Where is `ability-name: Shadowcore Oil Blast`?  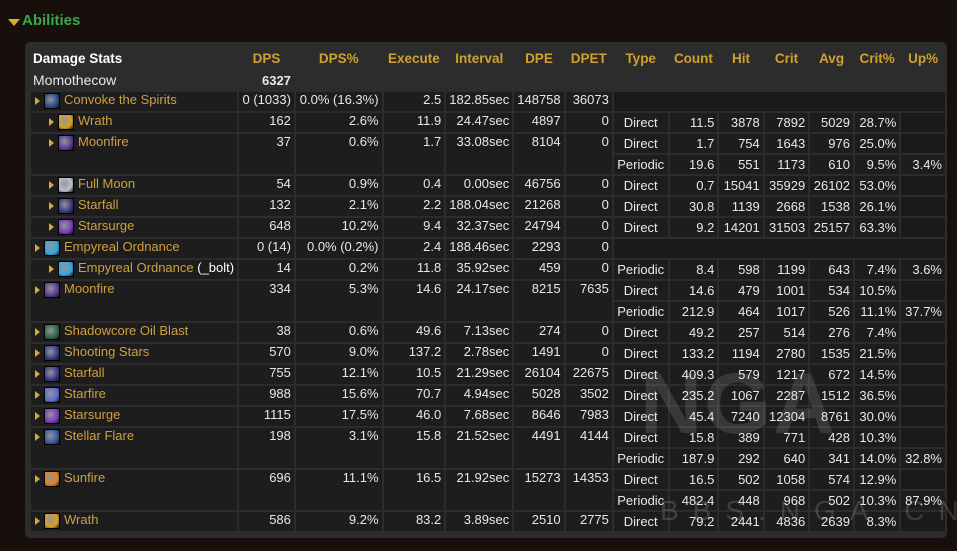 ability-name: Shadowcore Oil Blast is located at coordinates (126, 330).